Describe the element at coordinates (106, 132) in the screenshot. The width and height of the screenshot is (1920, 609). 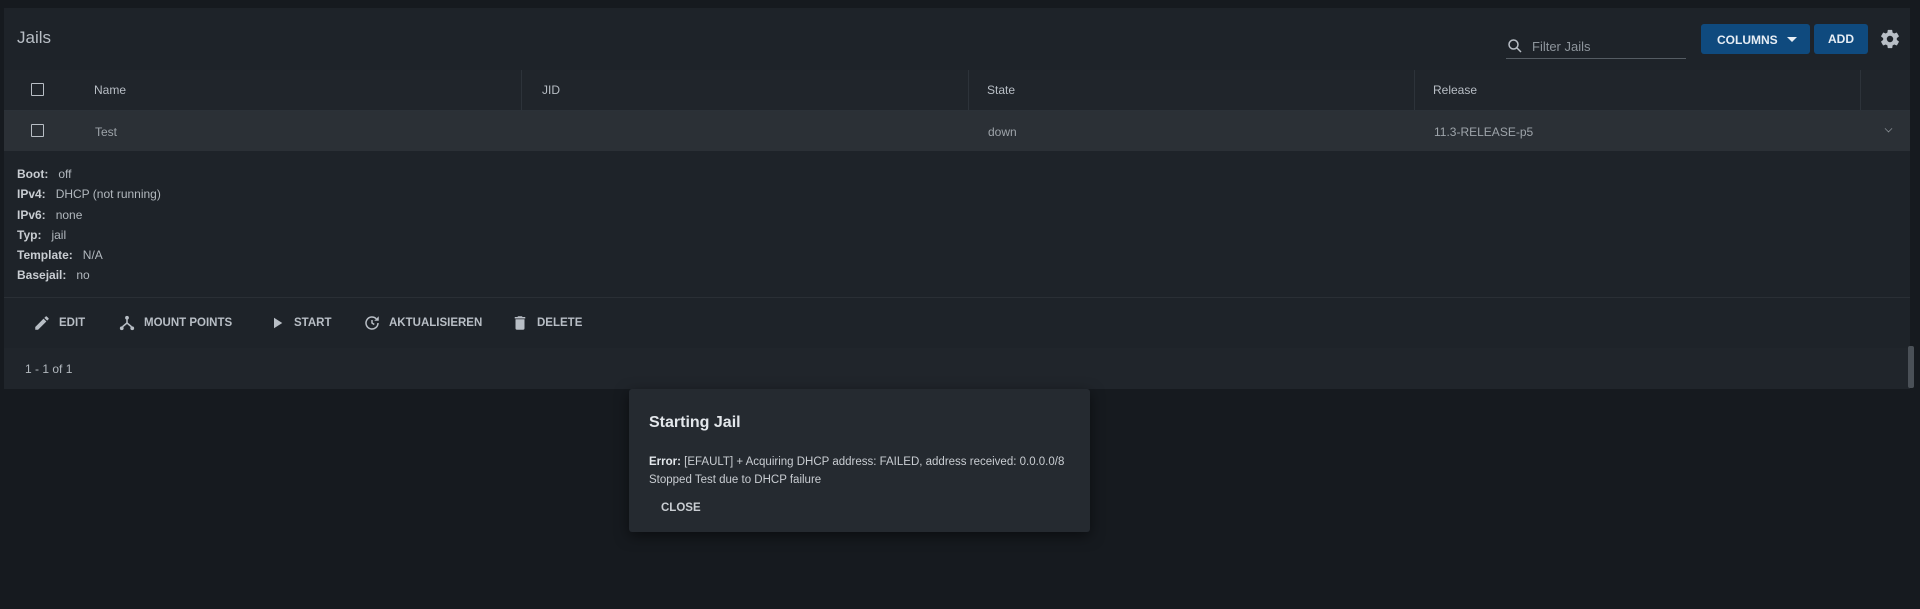
I see `cell-name: Test` at that location.